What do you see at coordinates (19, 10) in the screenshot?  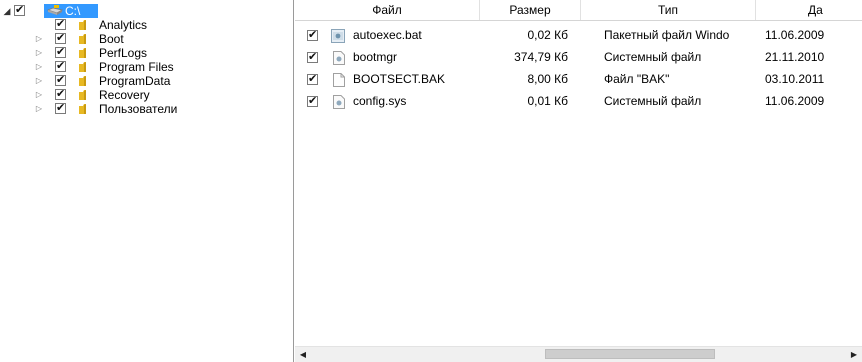 I see `tree-root-checkbox` at bounding box center [19, 10].